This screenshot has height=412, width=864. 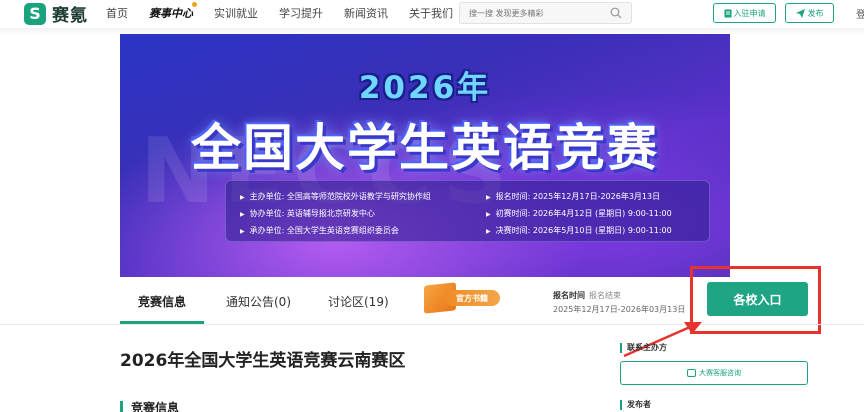 What do you see at coordinates (860, 13) in the screenshot?
I see `login-link: 登` at bounding box center [860, 13].